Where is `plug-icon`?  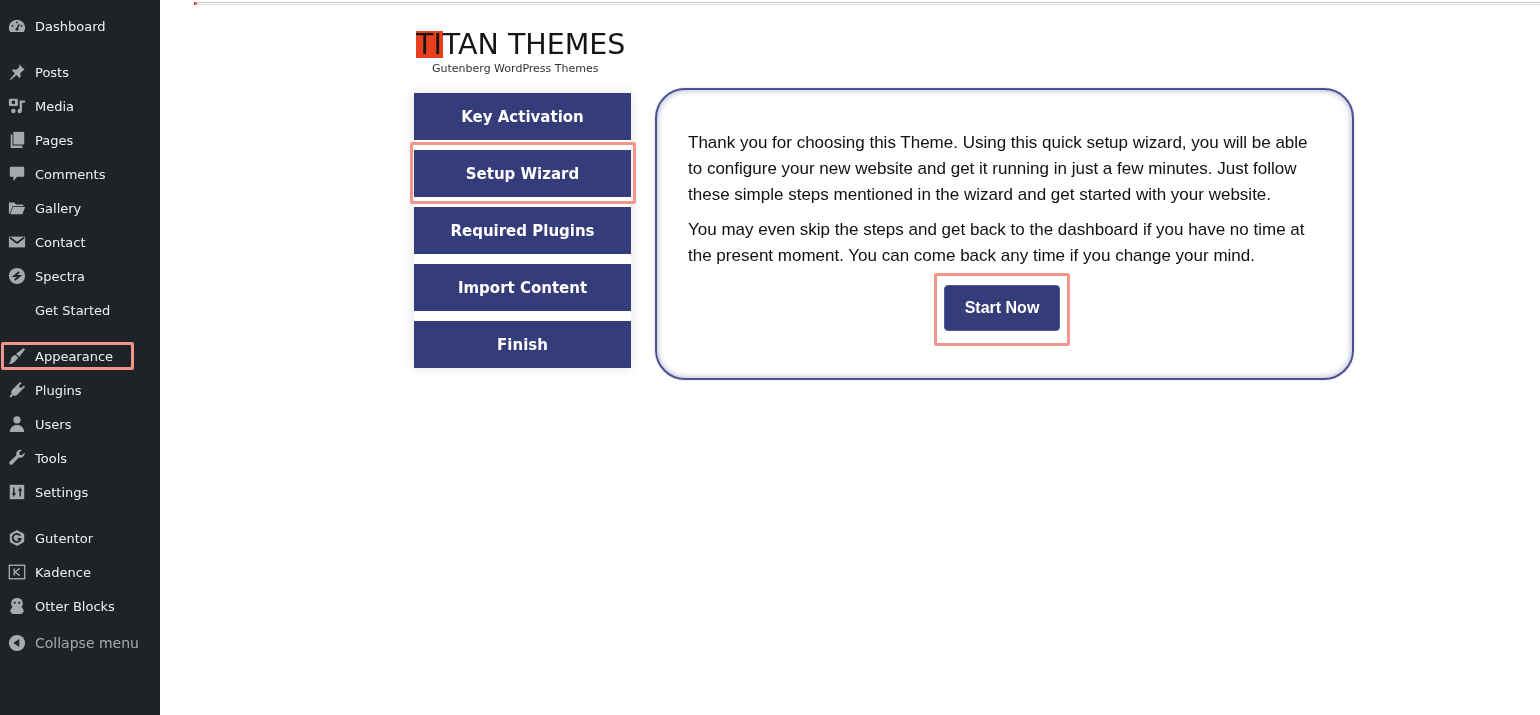
plug-icon is located at coordinates (17, 390).